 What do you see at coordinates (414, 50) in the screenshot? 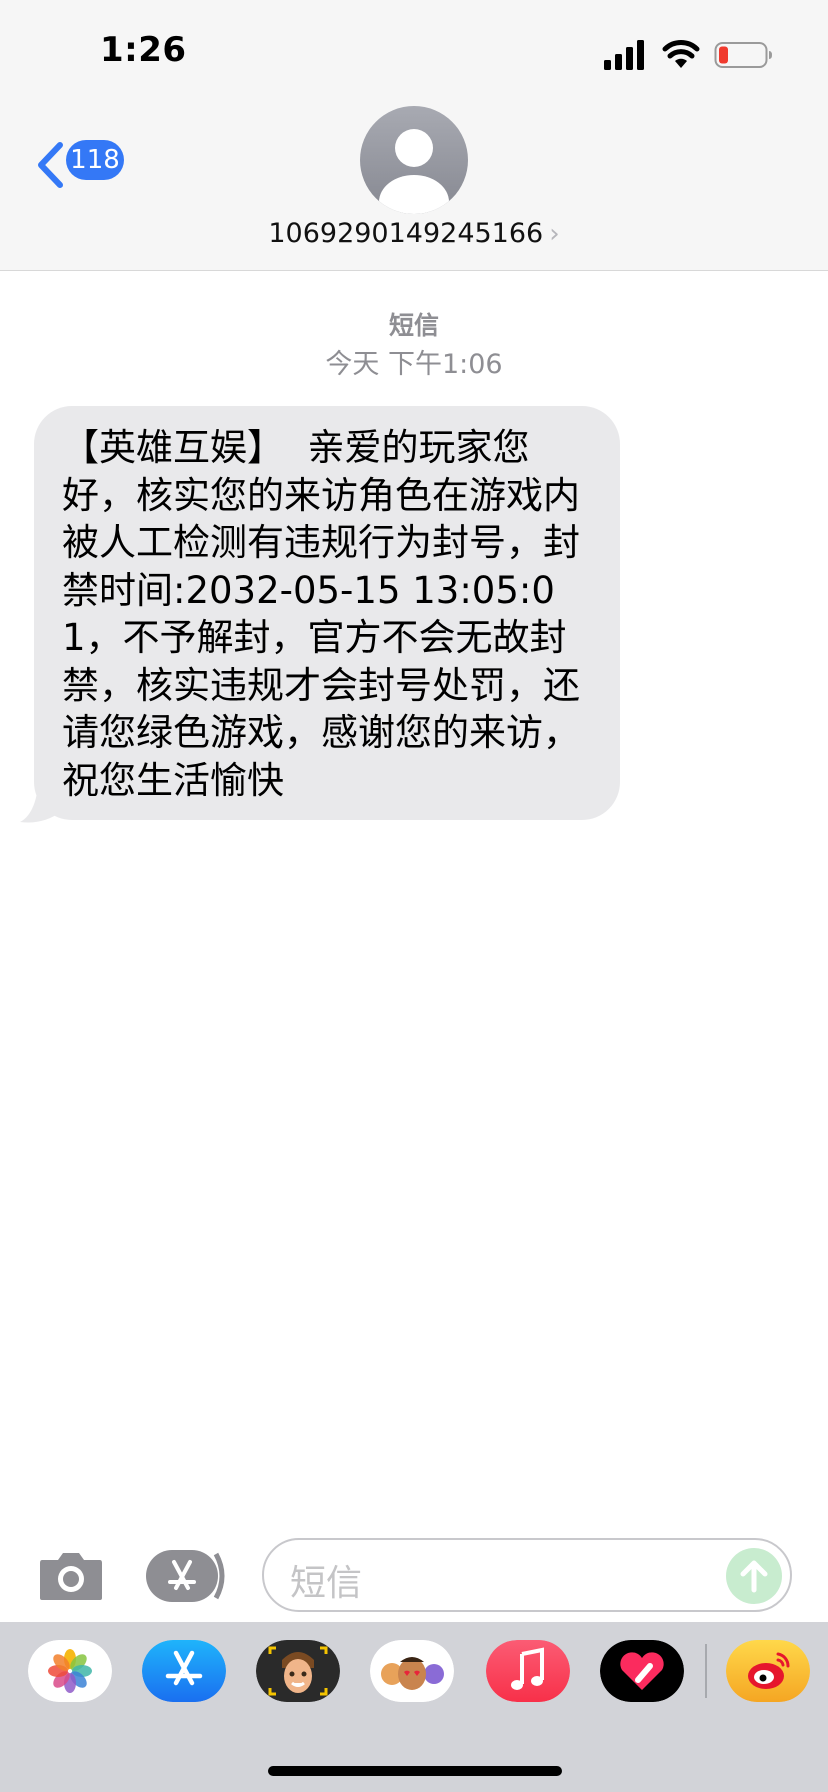
I see `status-bar: 1:26` at bounding box center [414, 50].